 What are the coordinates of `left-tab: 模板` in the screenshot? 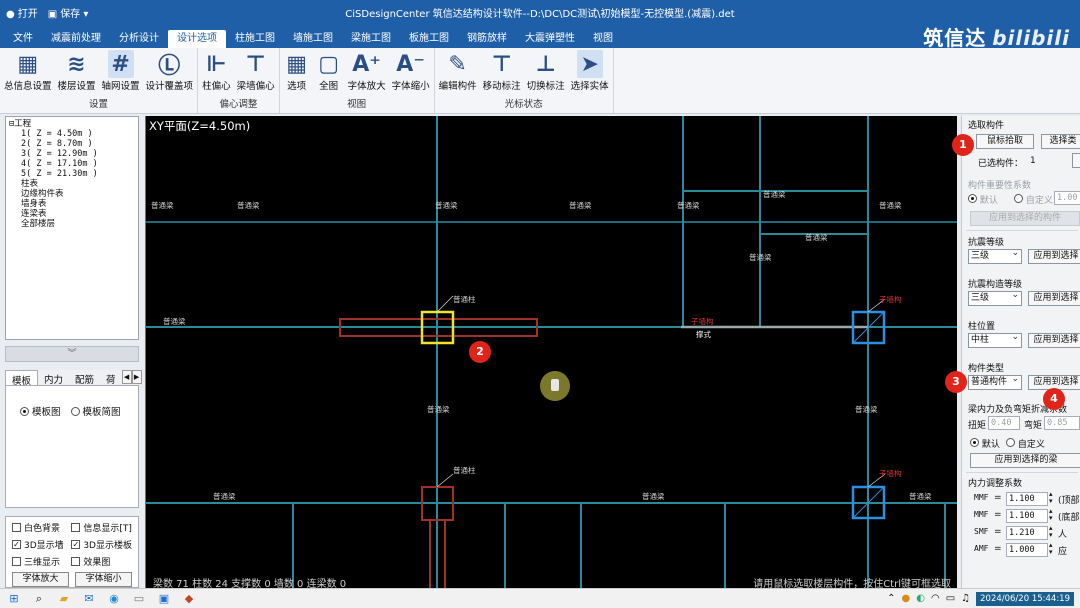 It's located at (22, 378).